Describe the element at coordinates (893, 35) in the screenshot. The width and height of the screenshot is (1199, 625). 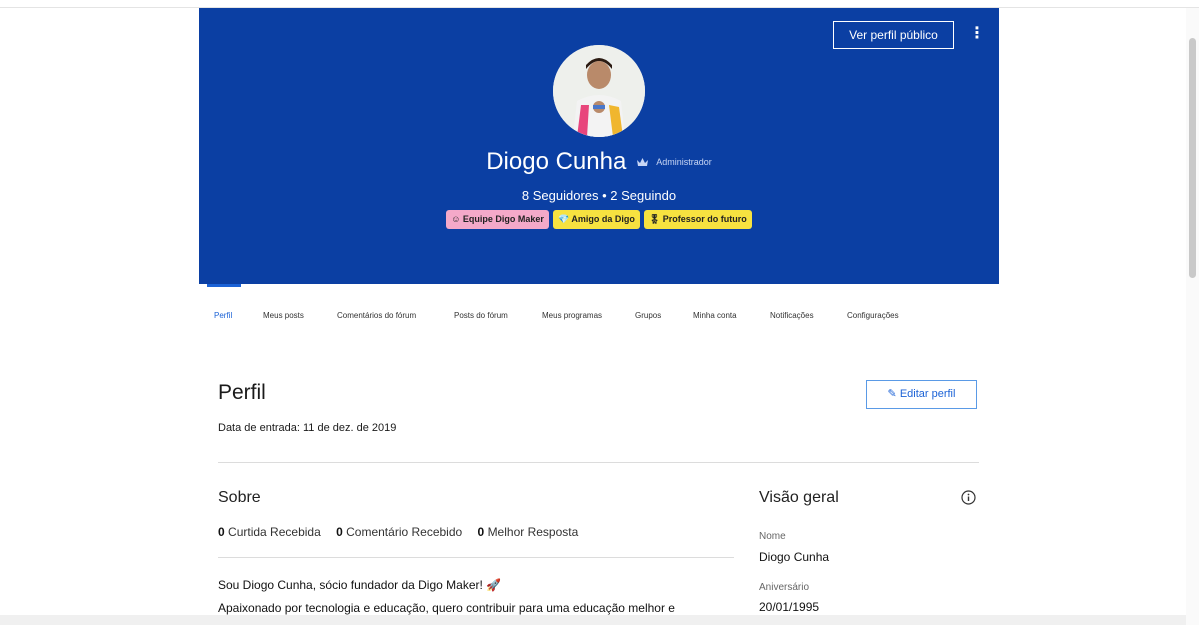
I see `view-public-profile-button: Ver perfil público` at that location.